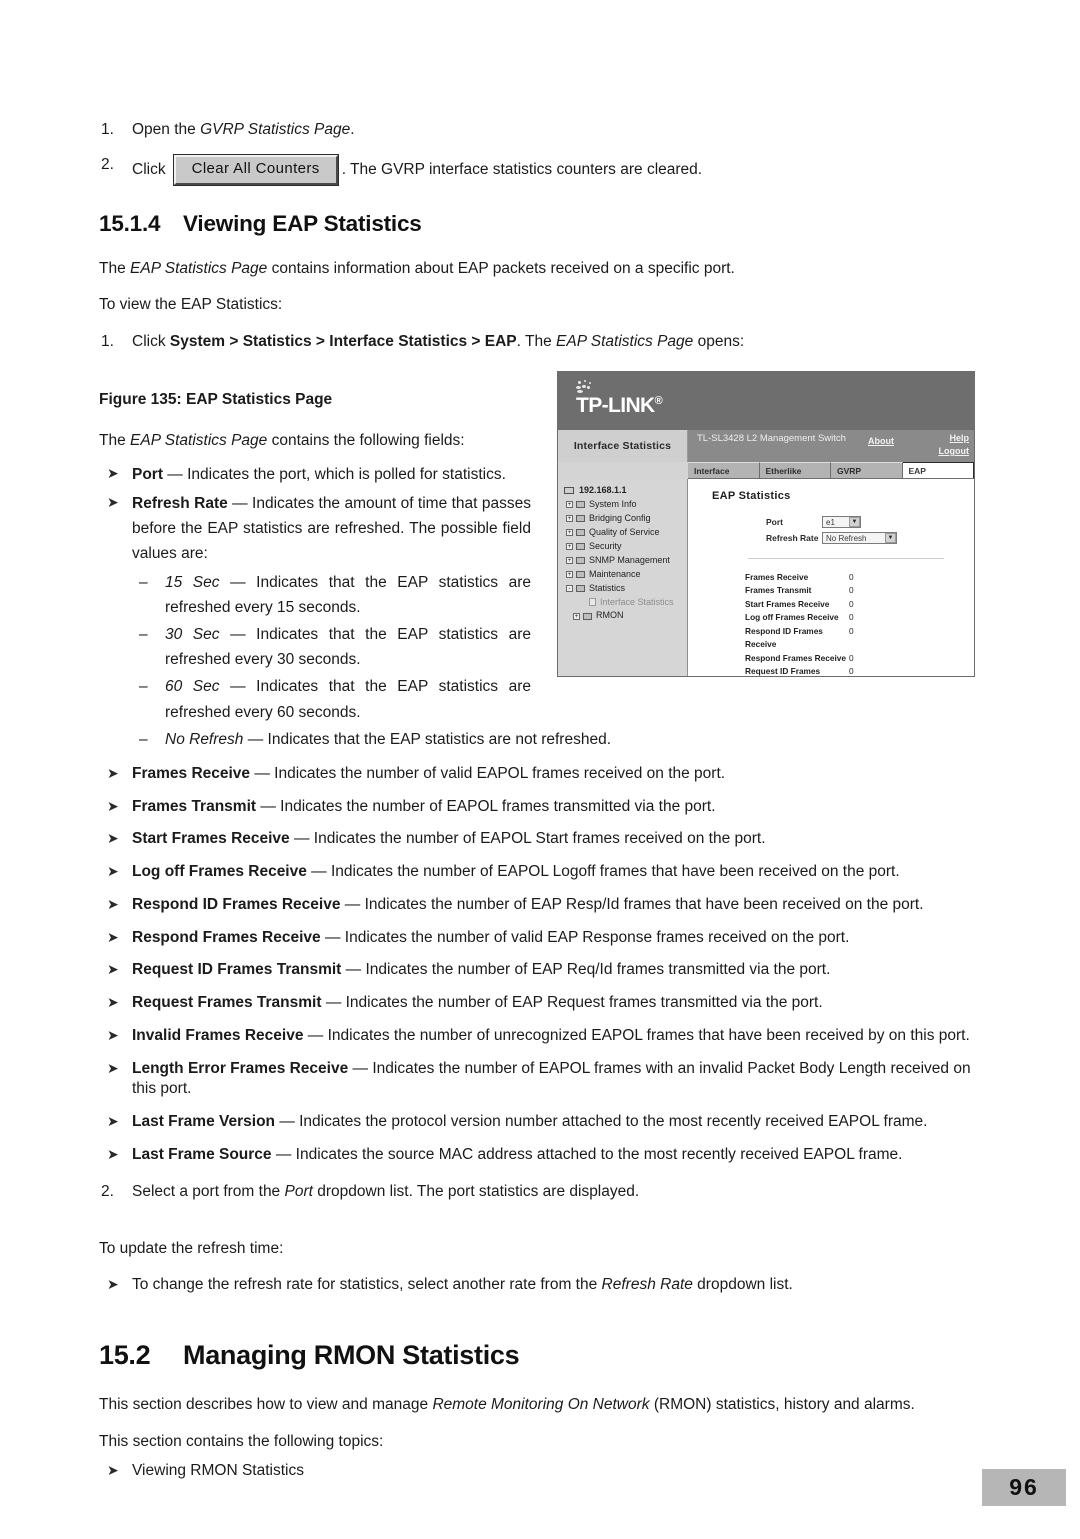  What do you see at coordinates (624, 616) in the screenshot?
I see `tree-item-rmon: + RMON` at bounding box center [624, 616].